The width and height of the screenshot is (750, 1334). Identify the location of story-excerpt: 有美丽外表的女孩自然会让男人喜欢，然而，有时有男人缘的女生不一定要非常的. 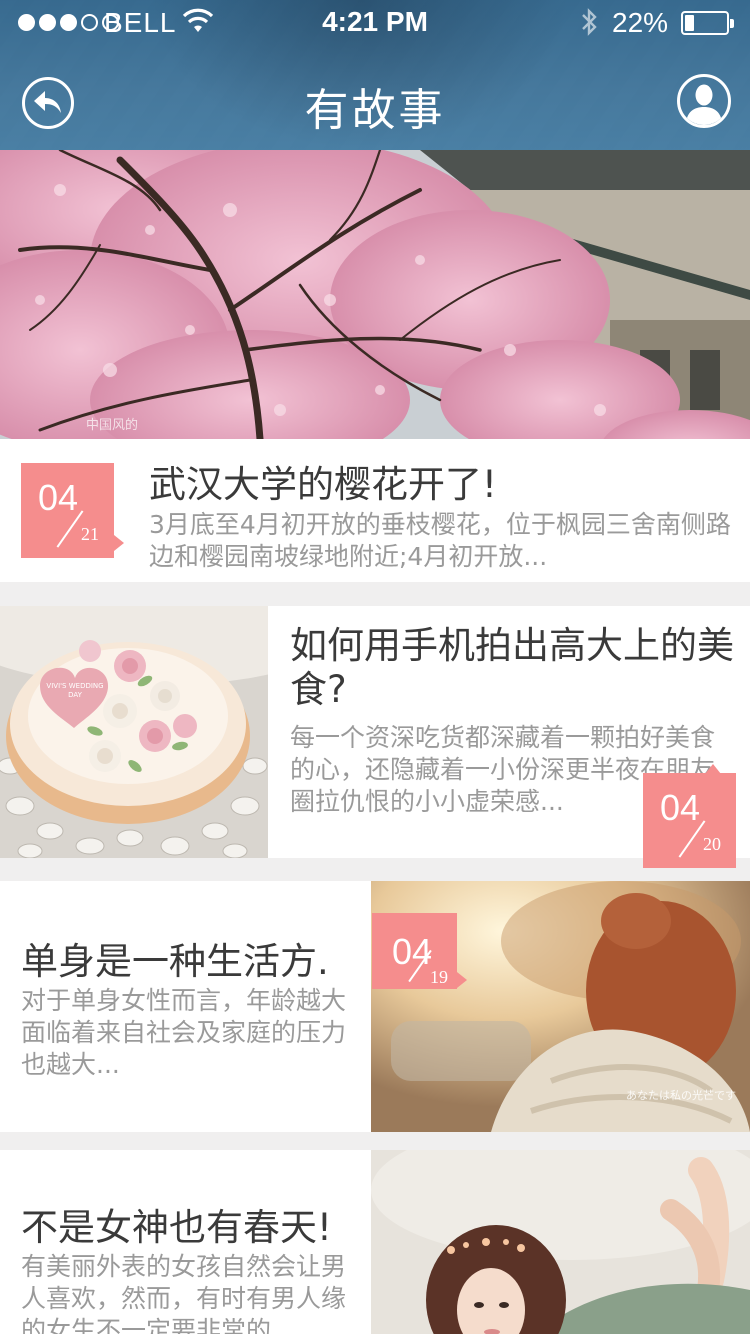
(184, 1293).